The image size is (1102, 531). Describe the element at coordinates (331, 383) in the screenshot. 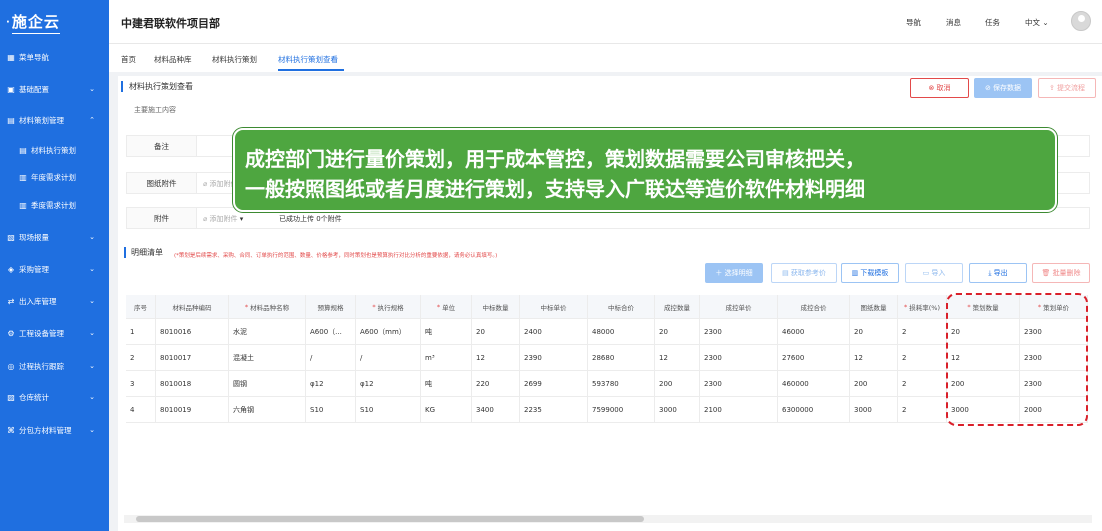

I see `table-cell: φ12` at that location.